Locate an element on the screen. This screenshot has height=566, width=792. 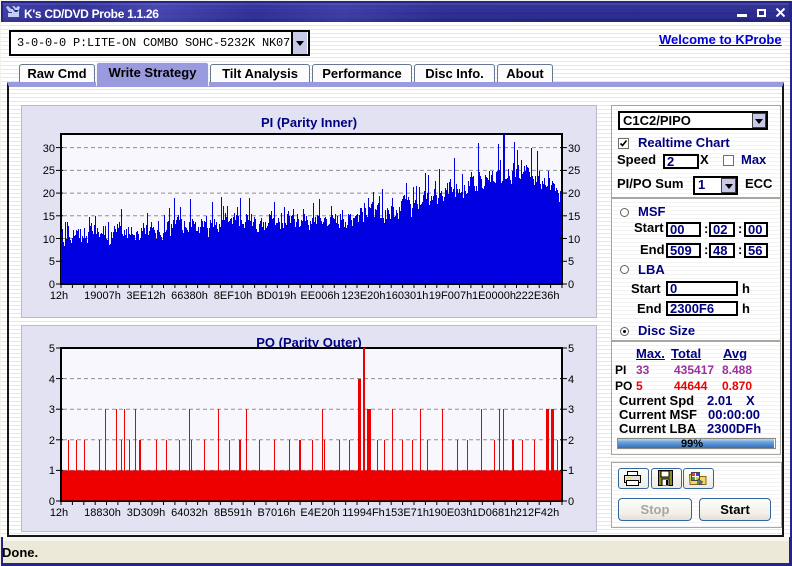
svg-text: 19007h is located at coordinates (102, 296).